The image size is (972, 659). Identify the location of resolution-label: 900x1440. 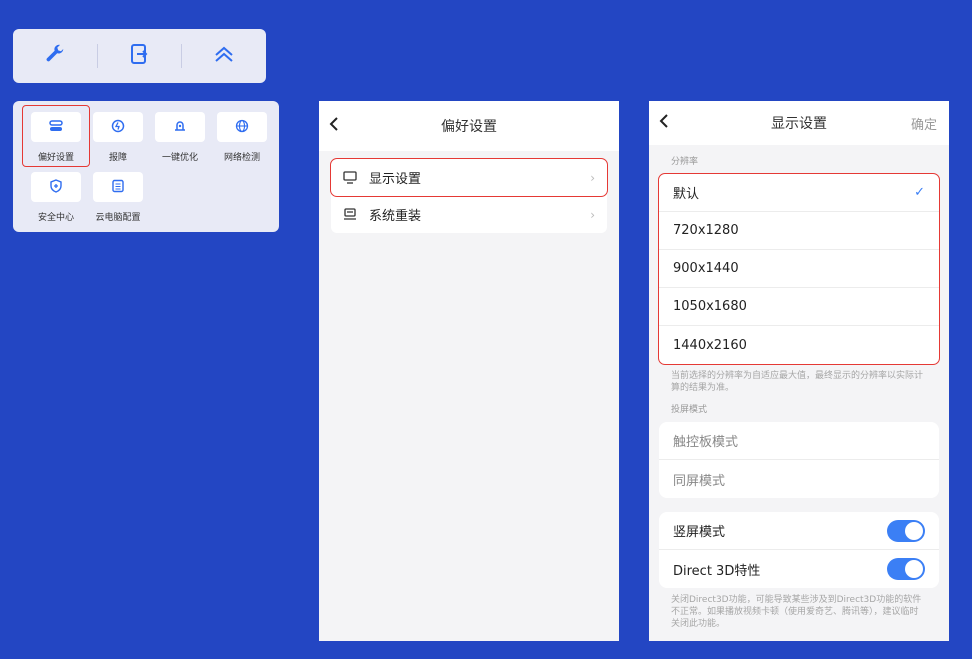
(706, 268).